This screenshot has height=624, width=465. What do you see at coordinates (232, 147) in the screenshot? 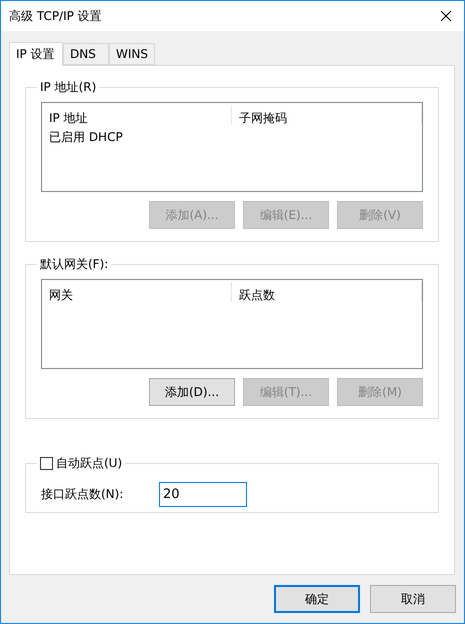
I see `list-box: IP 地址 子网掩码 已启用 DHCP` at bounding box center [232, 147].